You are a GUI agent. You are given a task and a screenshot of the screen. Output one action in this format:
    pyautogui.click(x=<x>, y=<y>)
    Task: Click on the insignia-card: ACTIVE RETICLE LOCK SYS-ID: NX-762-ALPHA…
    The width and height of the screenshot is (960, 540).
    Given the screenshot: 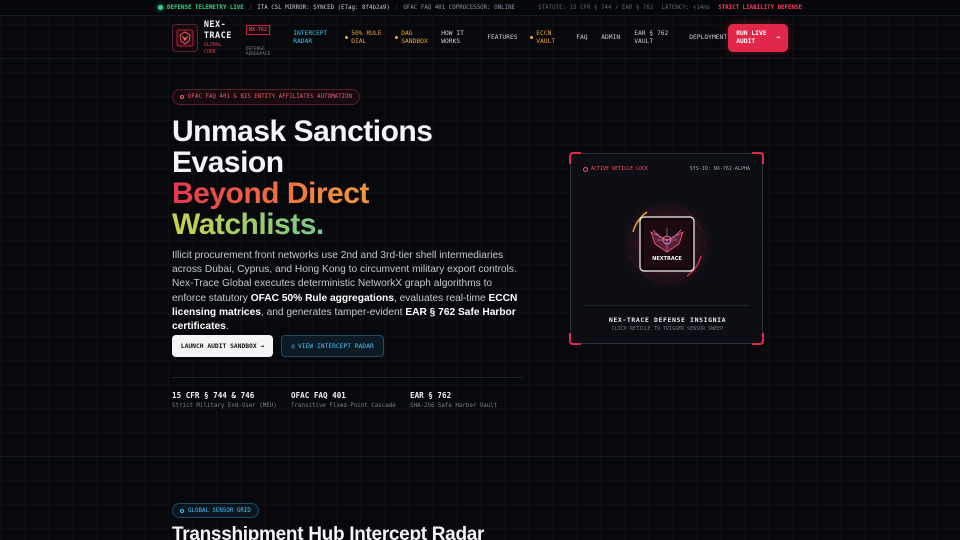 What is the action you would take?
    pyautogui.click(x=666, y=248)
    